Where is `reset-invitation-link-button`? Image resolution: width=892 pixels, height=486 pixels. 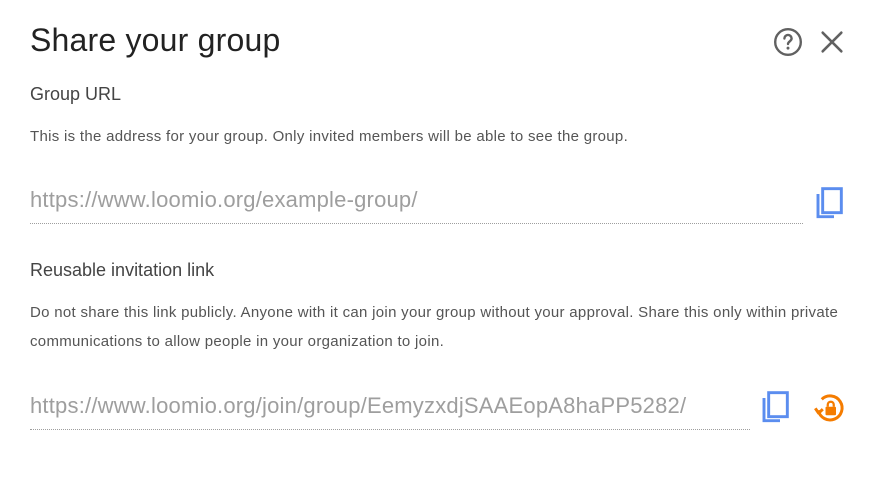
reset-invitation-link-button is located at coordinates (830, 408).